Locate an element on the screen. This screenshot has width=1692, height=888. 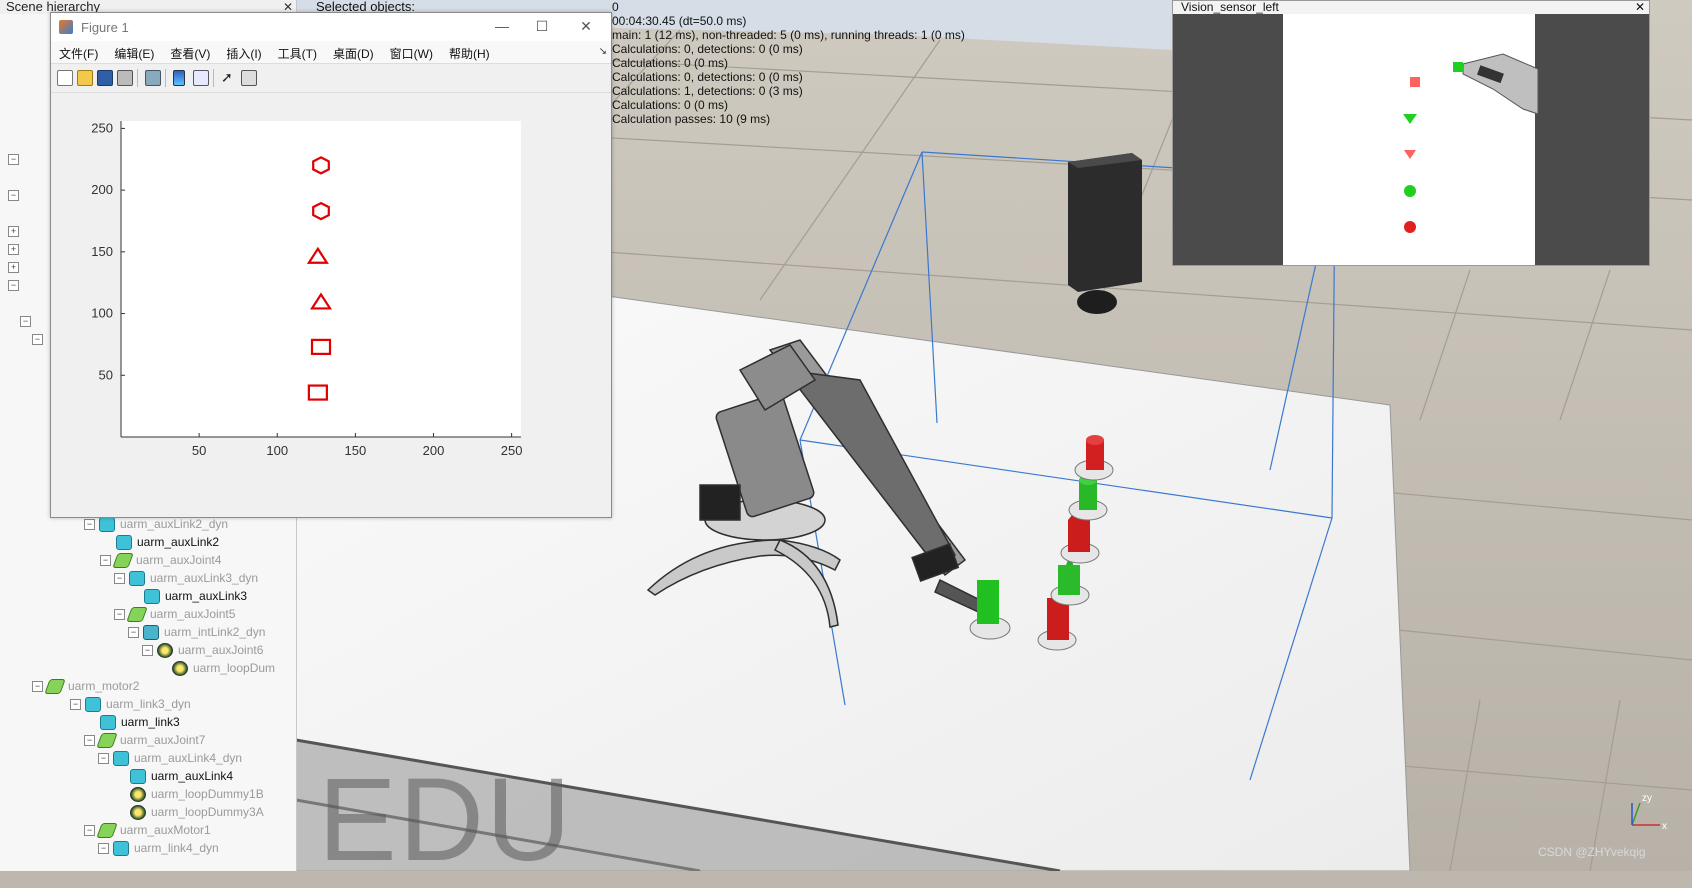
tree-item: uarm_auxLink2 is located at coordinates (167, 542).